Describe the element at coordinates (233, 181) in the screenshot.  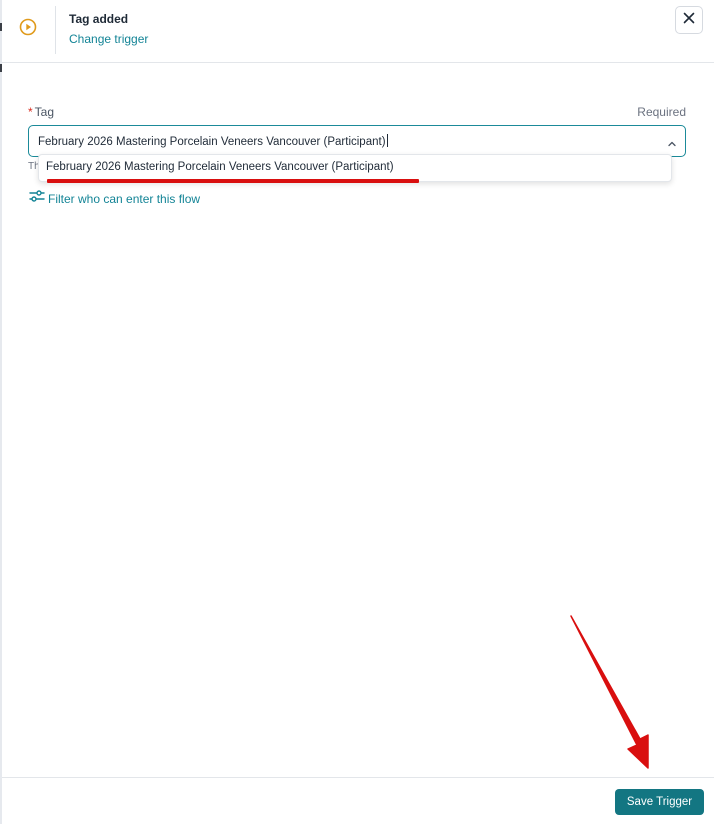
I see `annotation-underline` at that location.